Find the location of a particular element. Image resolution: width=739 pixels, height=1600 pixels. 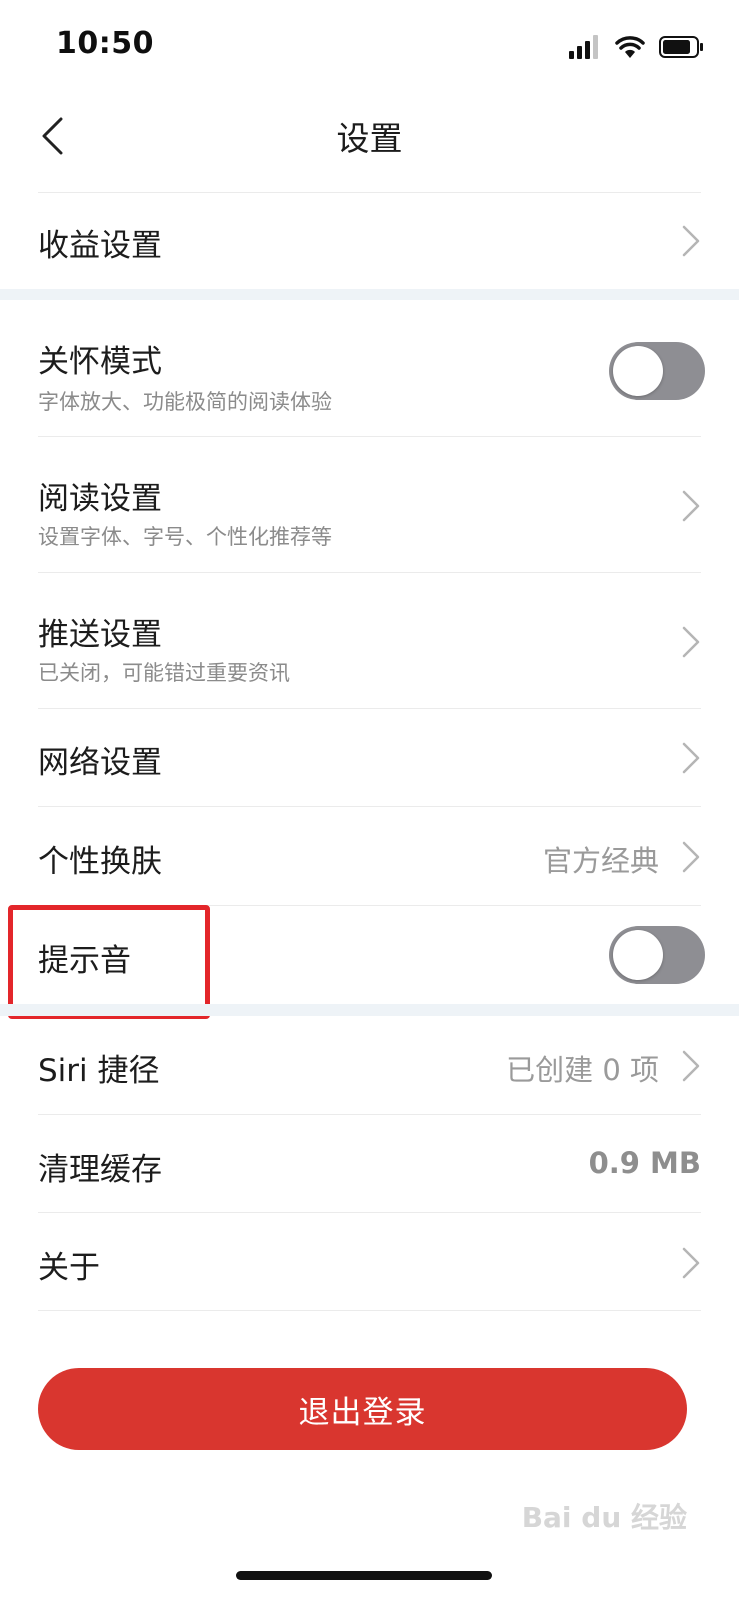

status-bar: 10:50 is located at coordinates (369, 48).